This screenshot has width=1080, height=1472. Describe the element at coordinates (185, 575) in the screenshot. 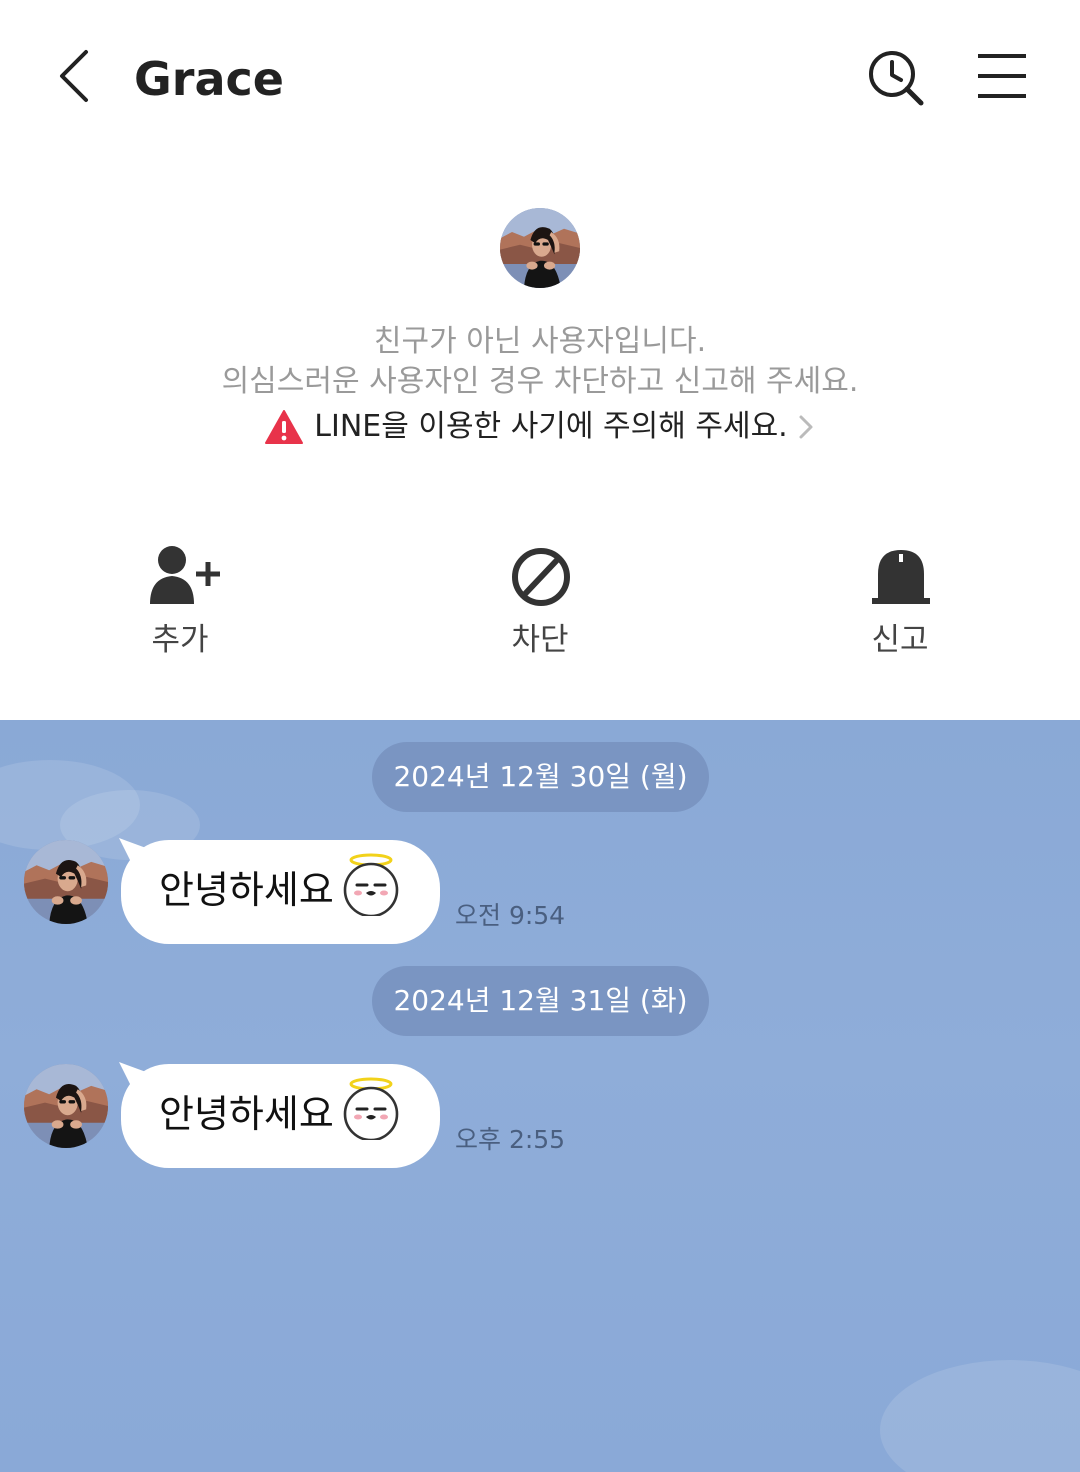

I see `add-friend-icon` at that location.